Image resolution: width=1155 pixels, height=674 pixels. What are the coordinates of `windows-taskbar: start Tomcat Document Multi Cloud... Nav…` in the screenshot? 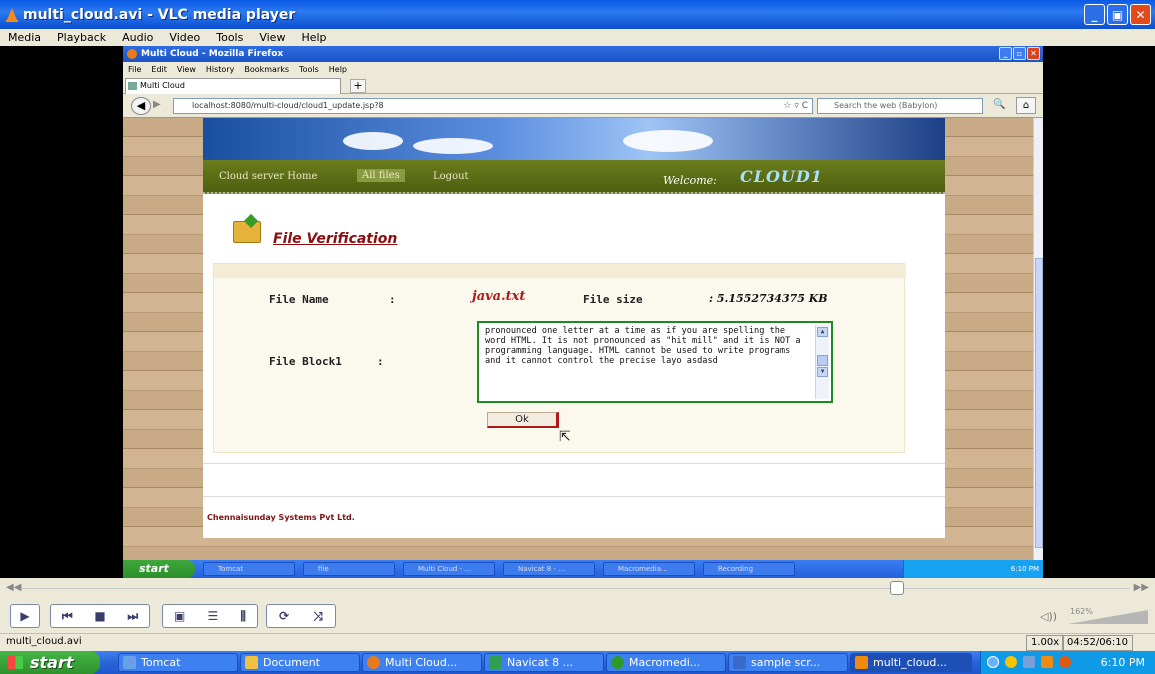 It's located at (577, 662).